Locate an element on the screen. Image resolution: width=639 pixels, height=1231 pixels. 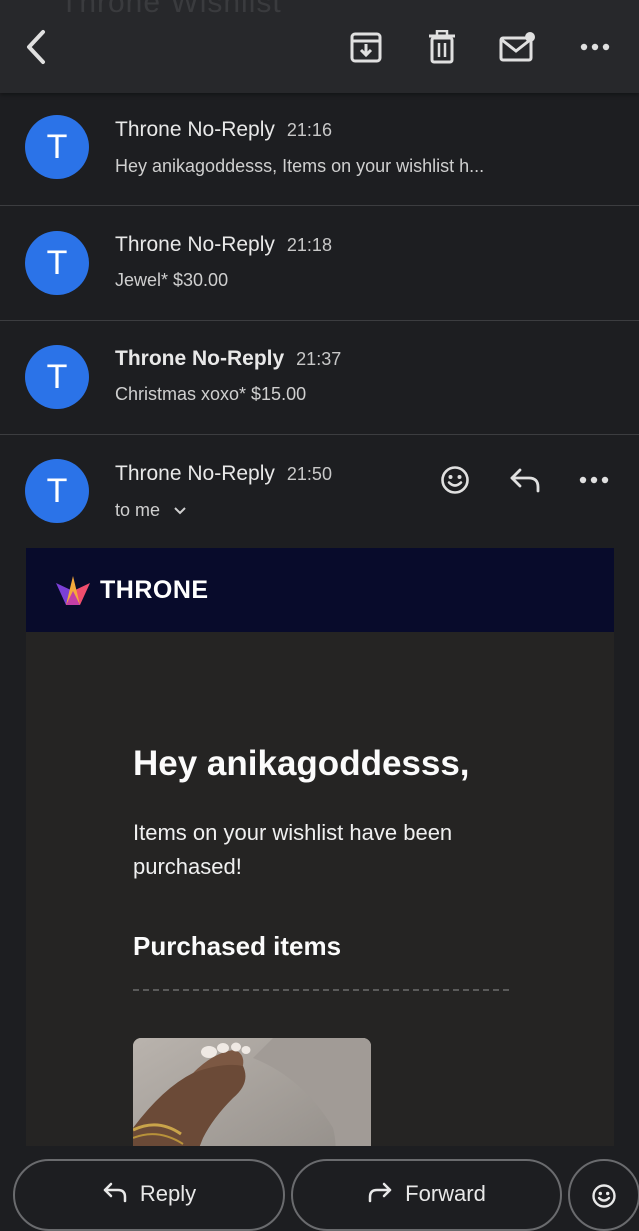
sender-name: Throne No-Reply 21:37 is located at coordinates (228, 359).